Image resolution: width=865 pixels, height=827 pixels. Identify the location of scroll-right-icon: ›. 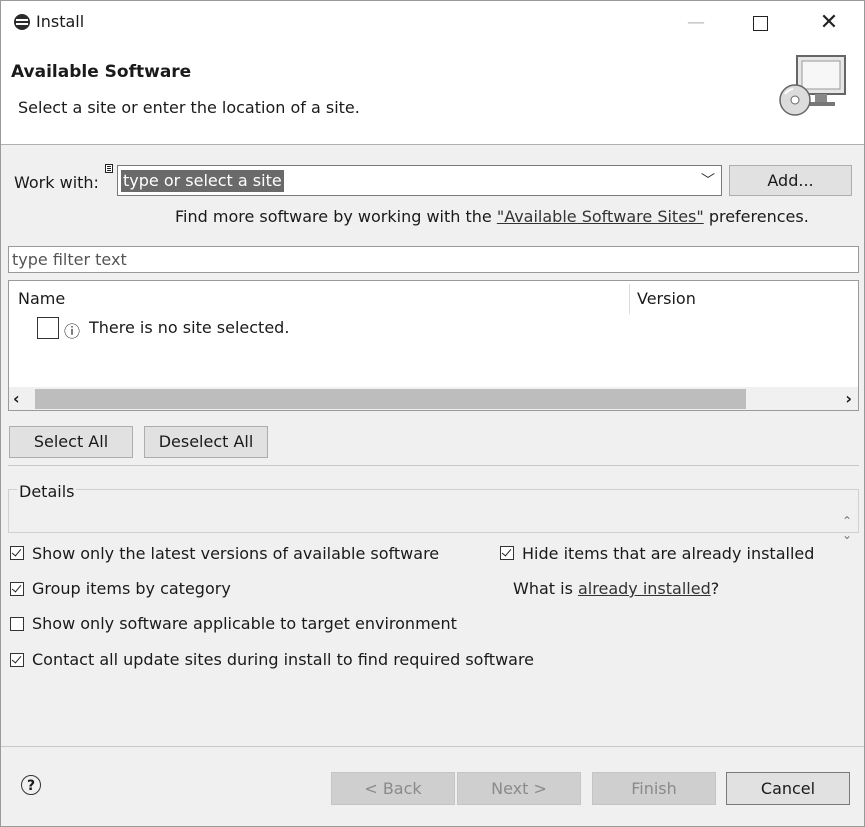
(848, 398).